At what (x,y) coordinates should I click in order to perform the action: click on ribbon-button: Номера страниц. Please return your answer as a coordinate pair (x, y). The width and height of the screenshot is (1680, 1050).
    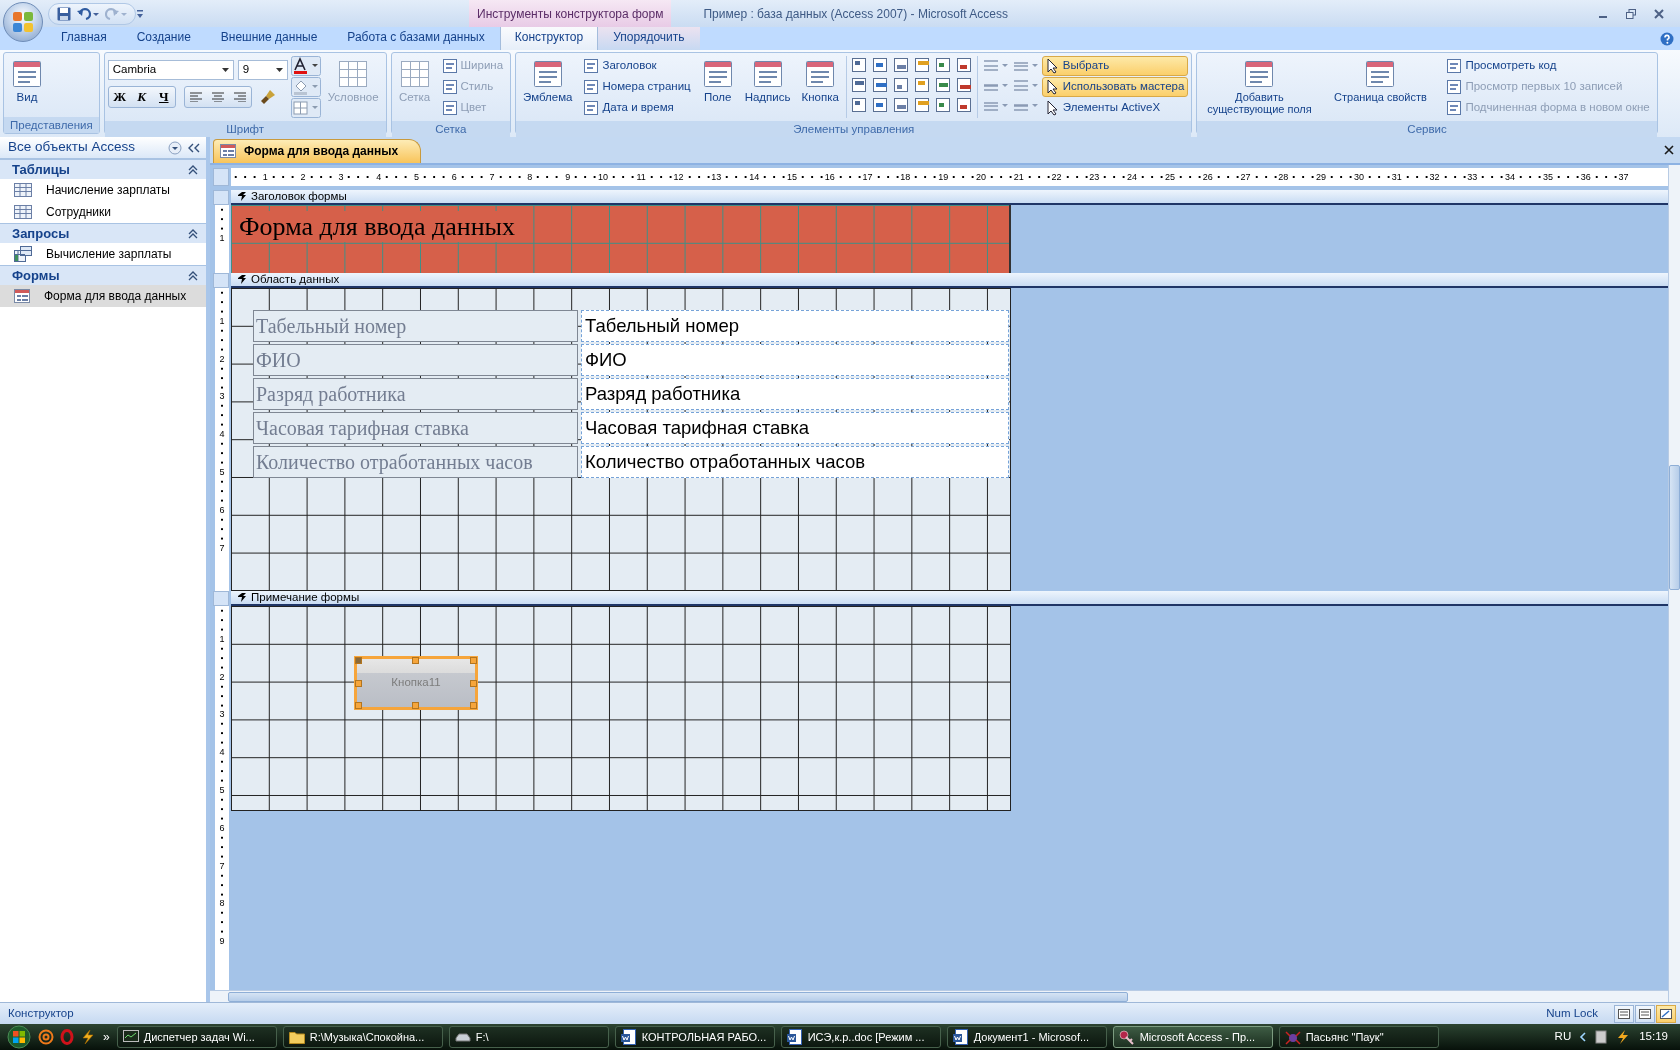
    Looking at the image, I should click on (637, 87).